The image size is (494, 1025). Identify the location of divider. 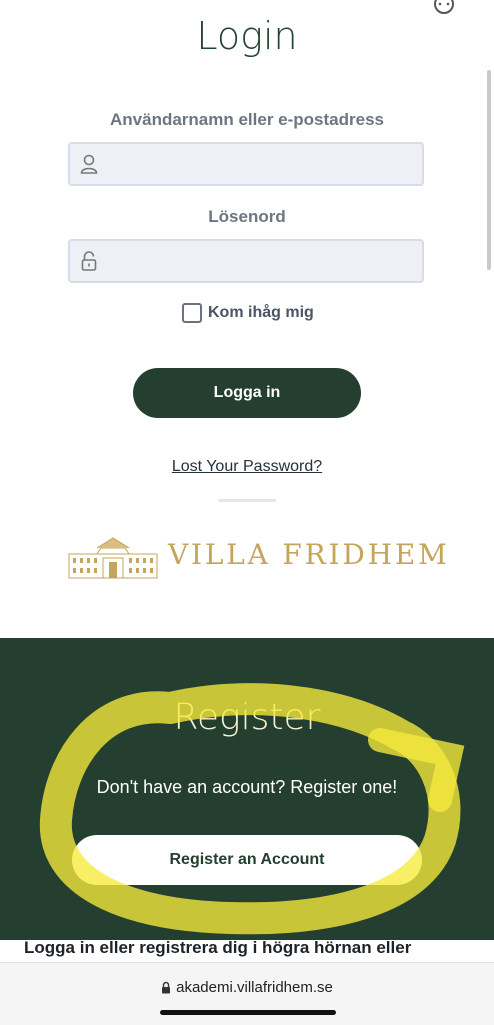
(247, 500).